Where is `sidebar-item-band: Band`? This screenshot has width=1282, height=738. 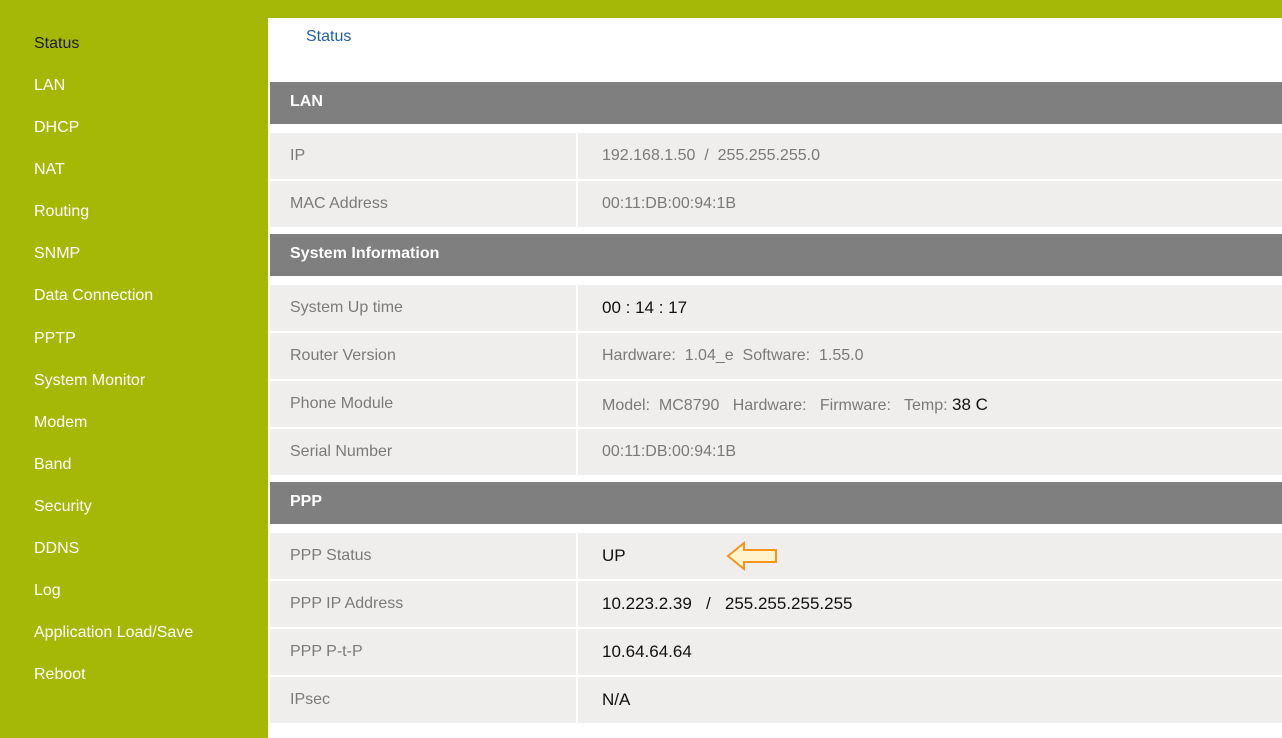
sidebar-item-band: Band is located at coordinates (52, 465).